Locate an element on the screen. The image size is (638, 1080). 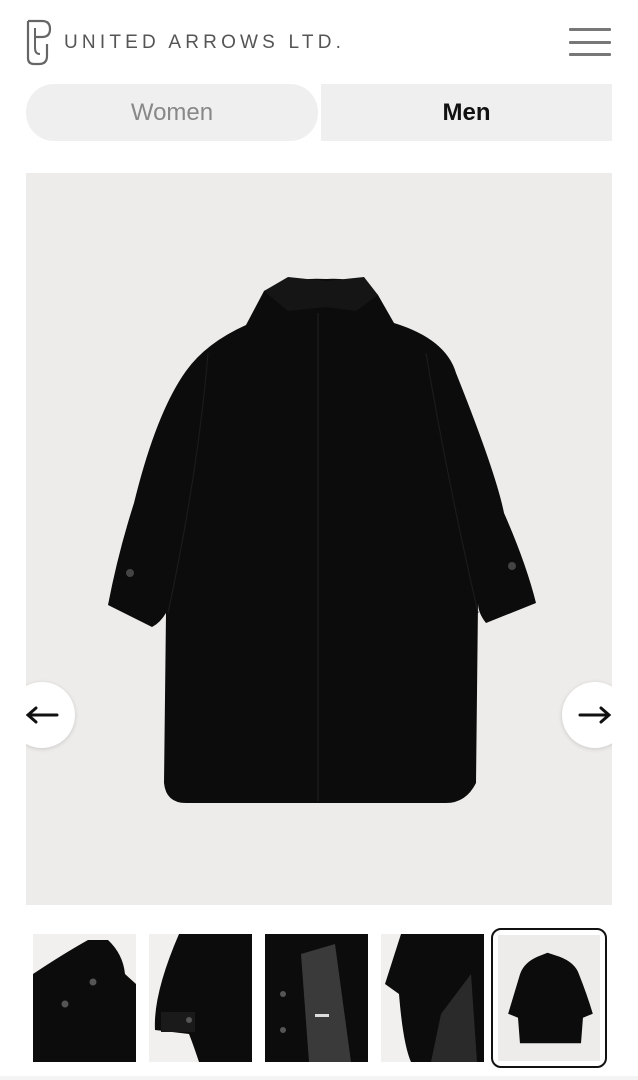
thumbnail-5-active is located at coordinates (549, 998).